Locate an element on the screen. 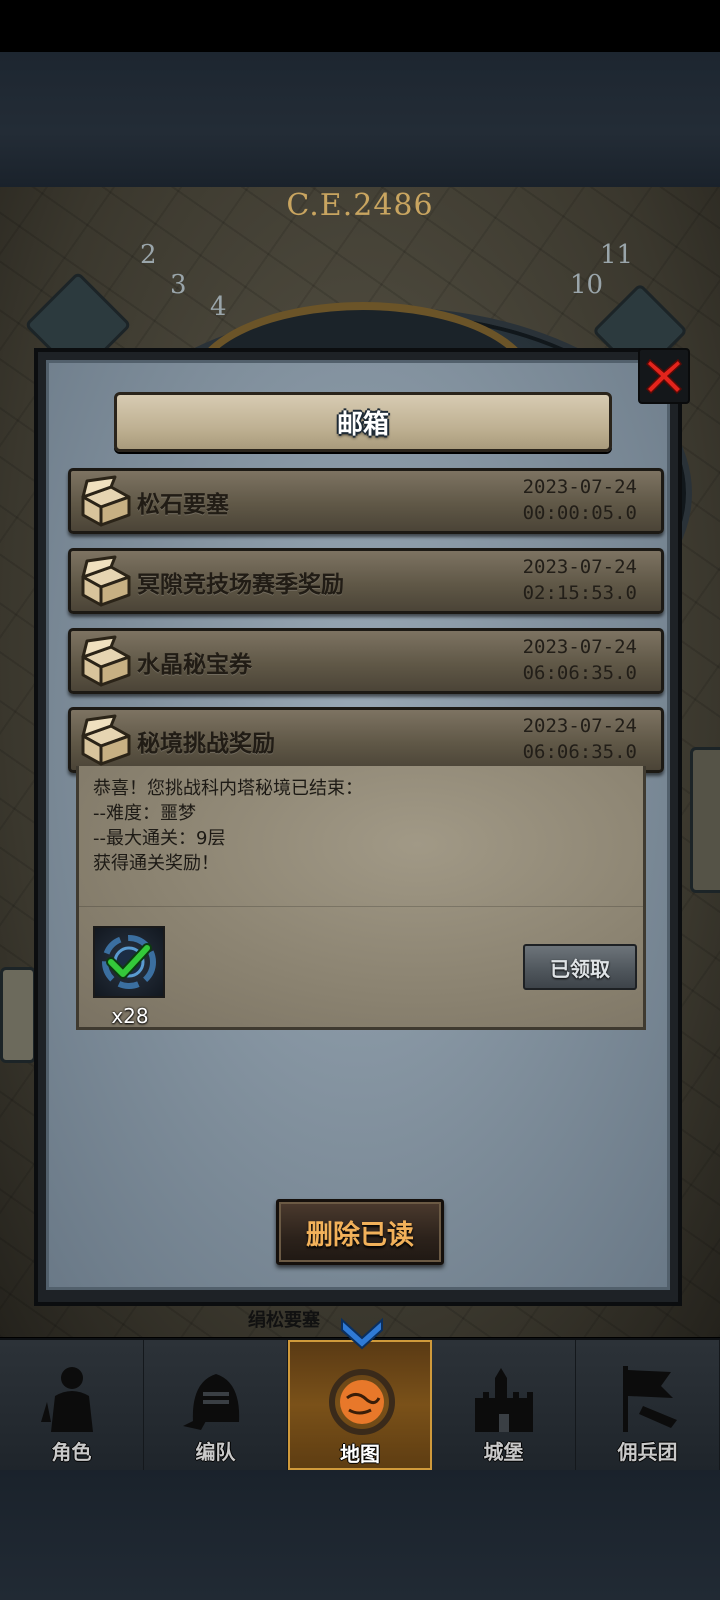 This screenshot has width=720, height=1600. nav-tab-castle: 城堡 is located at coordinates (504, 1405).